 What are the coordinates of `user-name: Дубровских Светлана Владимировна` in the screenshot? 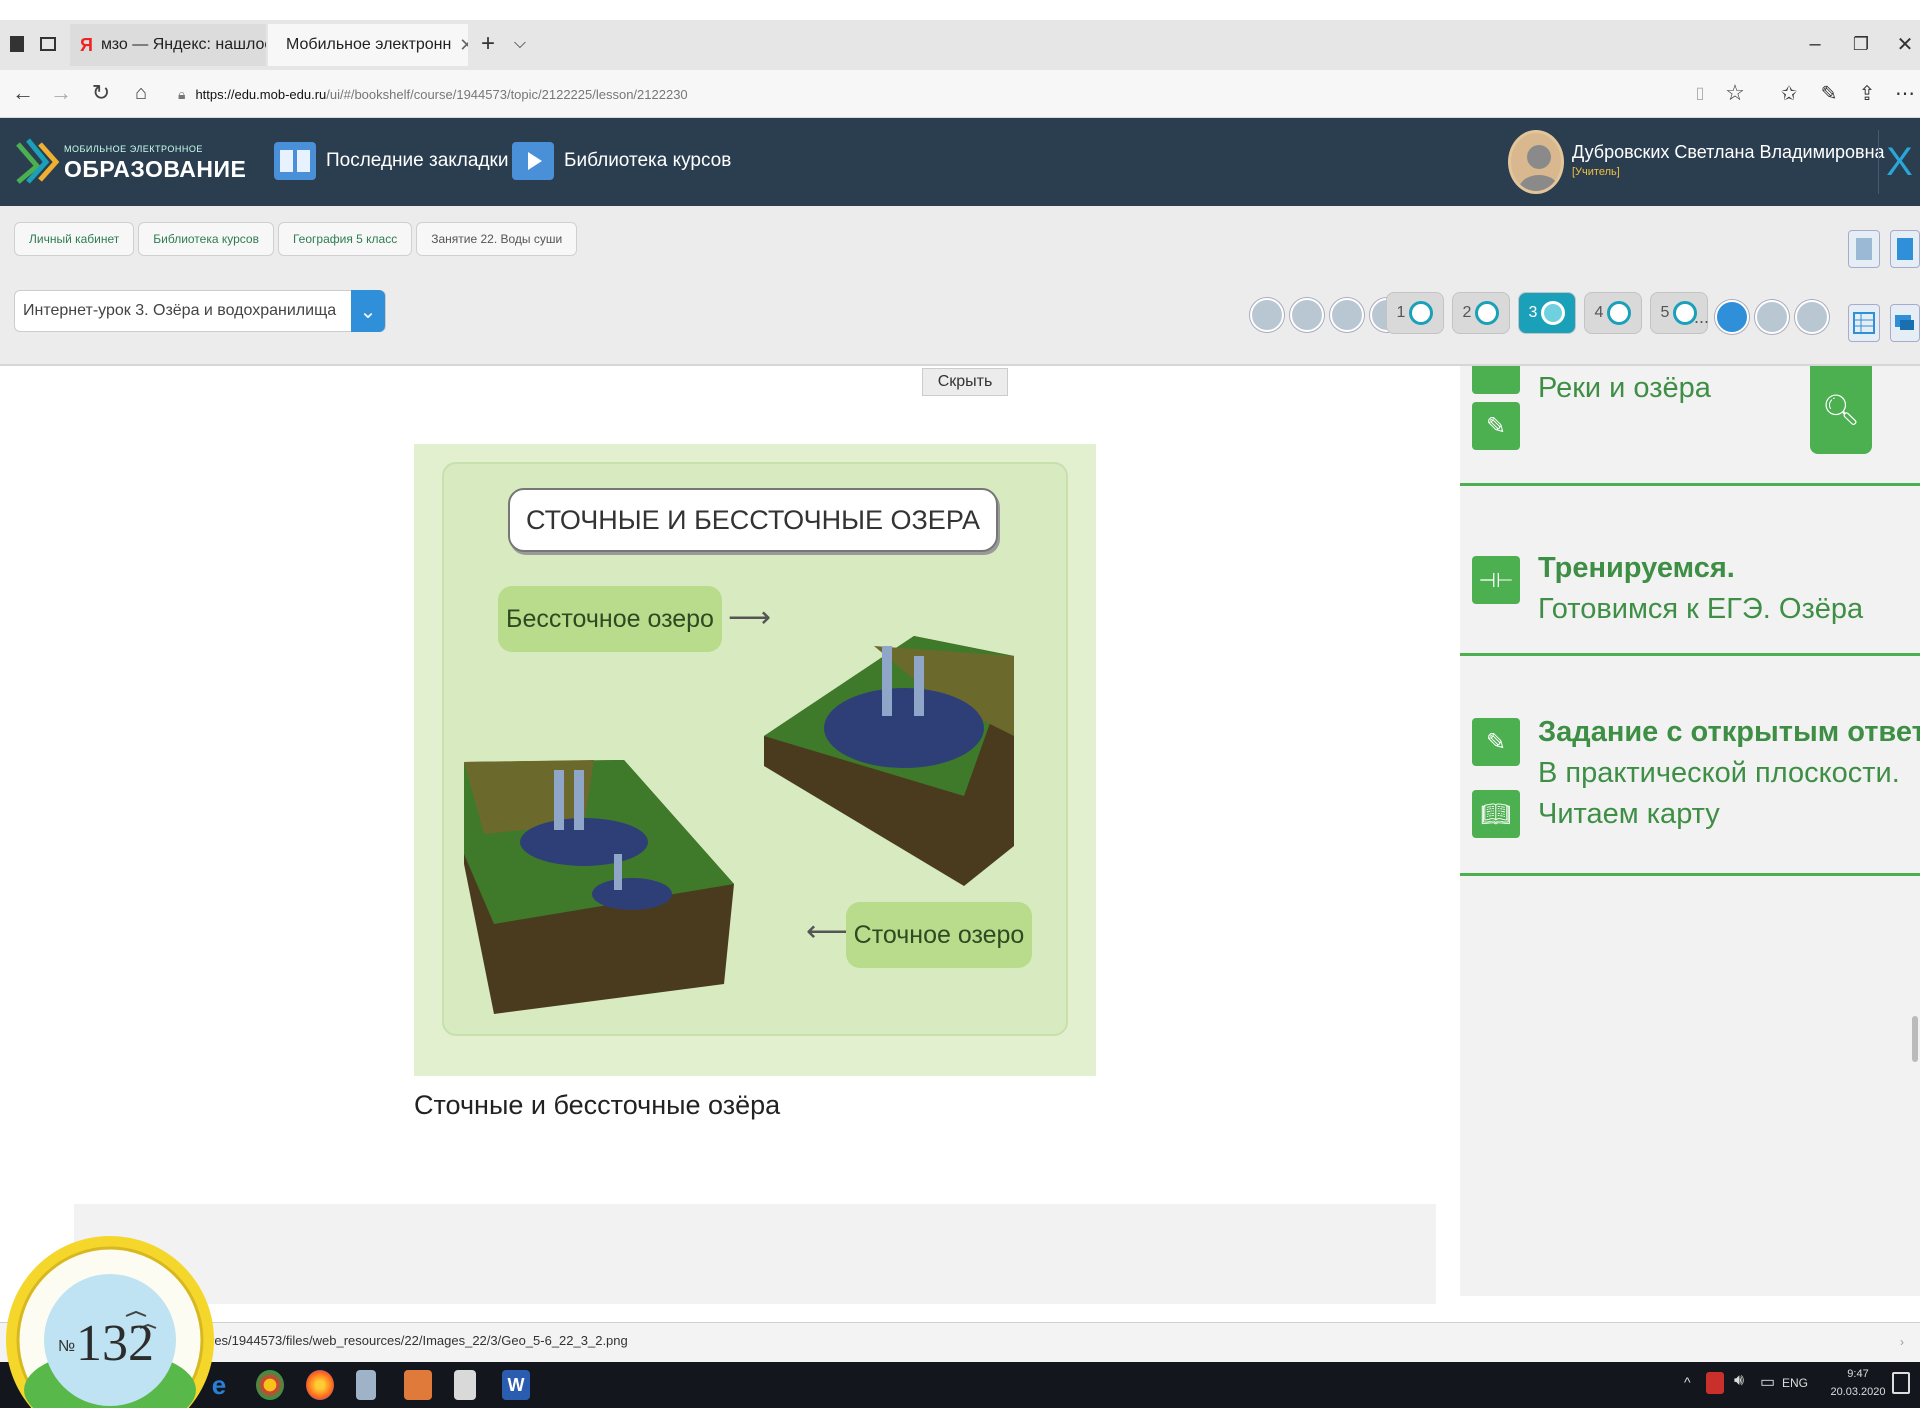 It's located at (1728, 152).